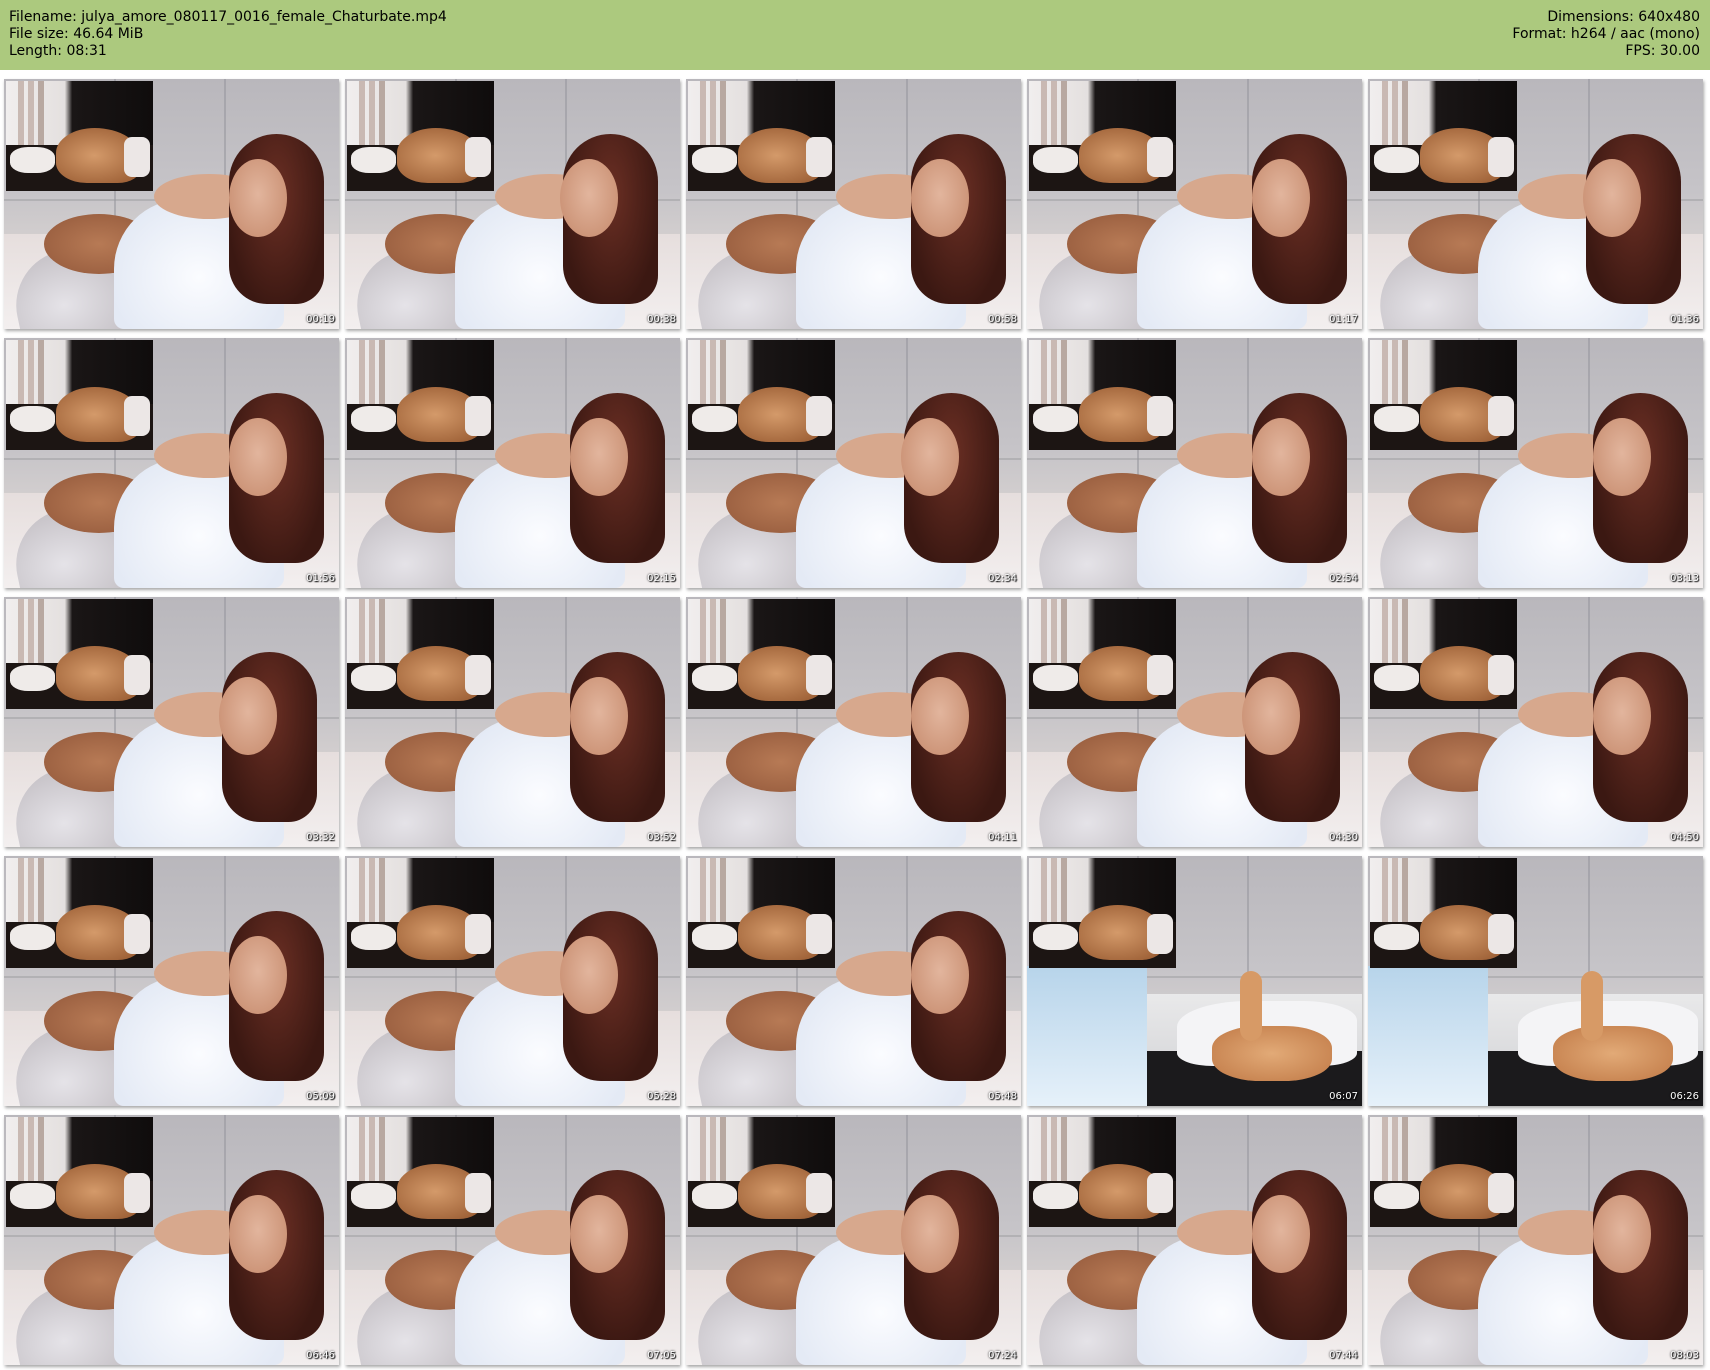 Image resolution: width=1710 pixels, height=1370 pixels. I want to click on scene-alt-cloth, so click(1428, 1036).